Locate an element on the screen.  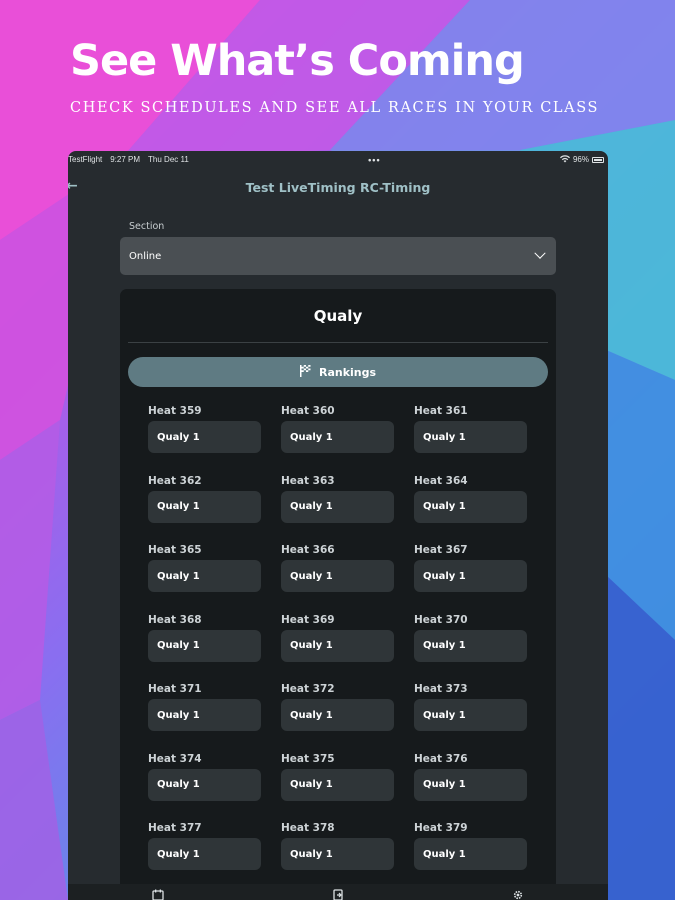
heat-name: Heat 362 is located at coordinates (175, 480).